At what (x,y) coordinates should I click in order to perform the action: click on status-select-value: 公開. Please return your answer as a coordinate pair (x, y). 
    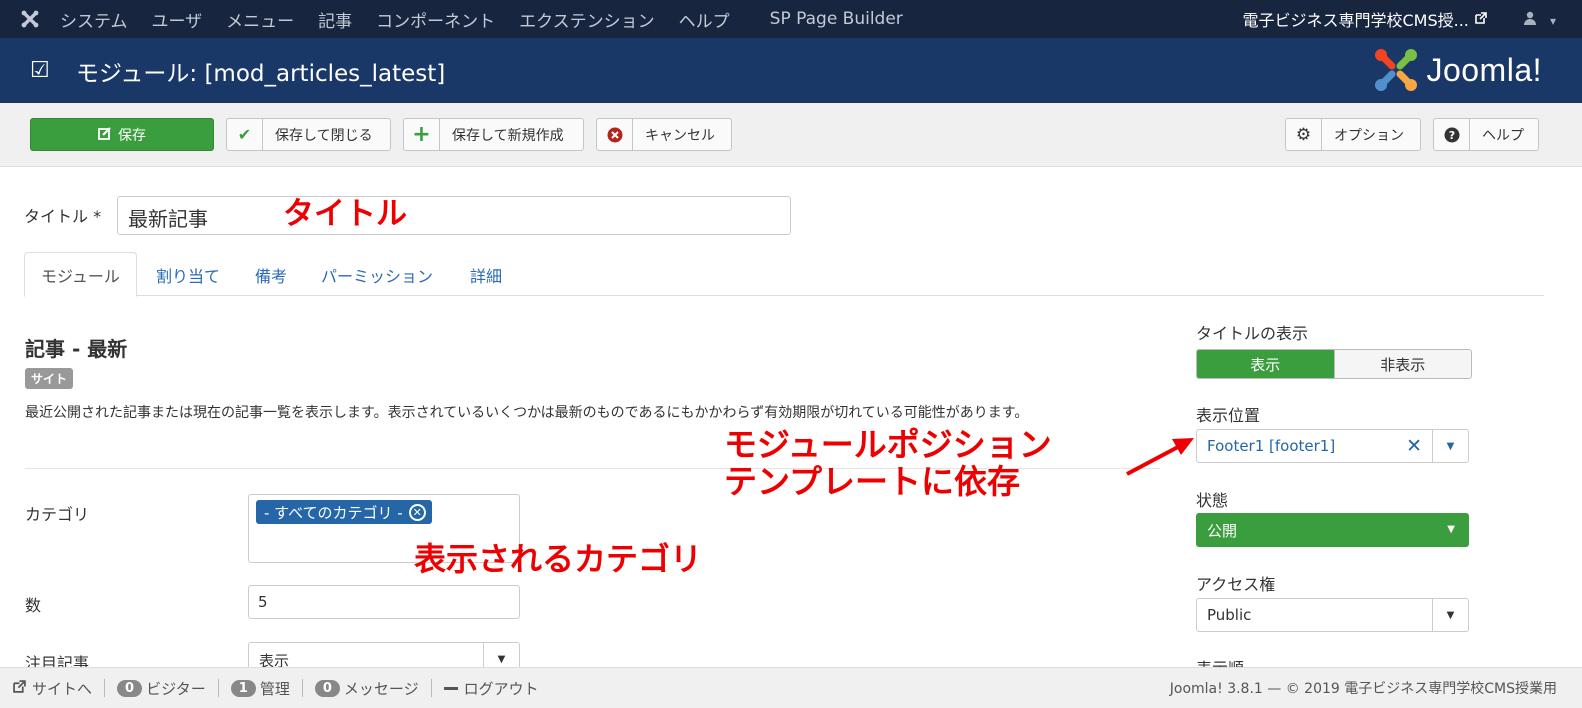
    Looking at the image, I should click on (1222, 531).